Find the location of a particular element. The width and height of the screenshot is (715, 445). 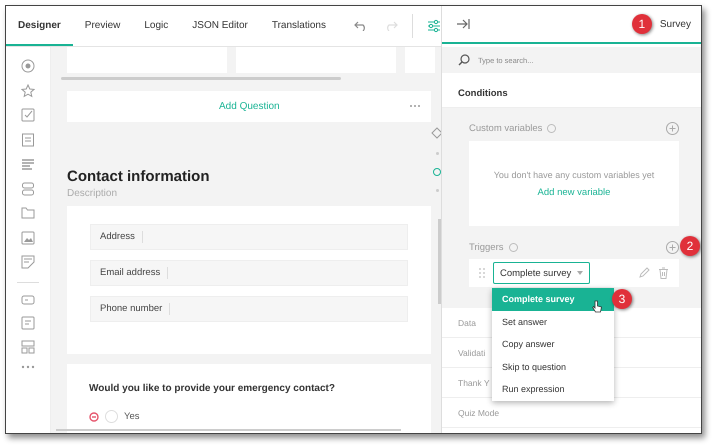

empty-message: You don't have any custom variables yet is located at coordinates (574, 175).